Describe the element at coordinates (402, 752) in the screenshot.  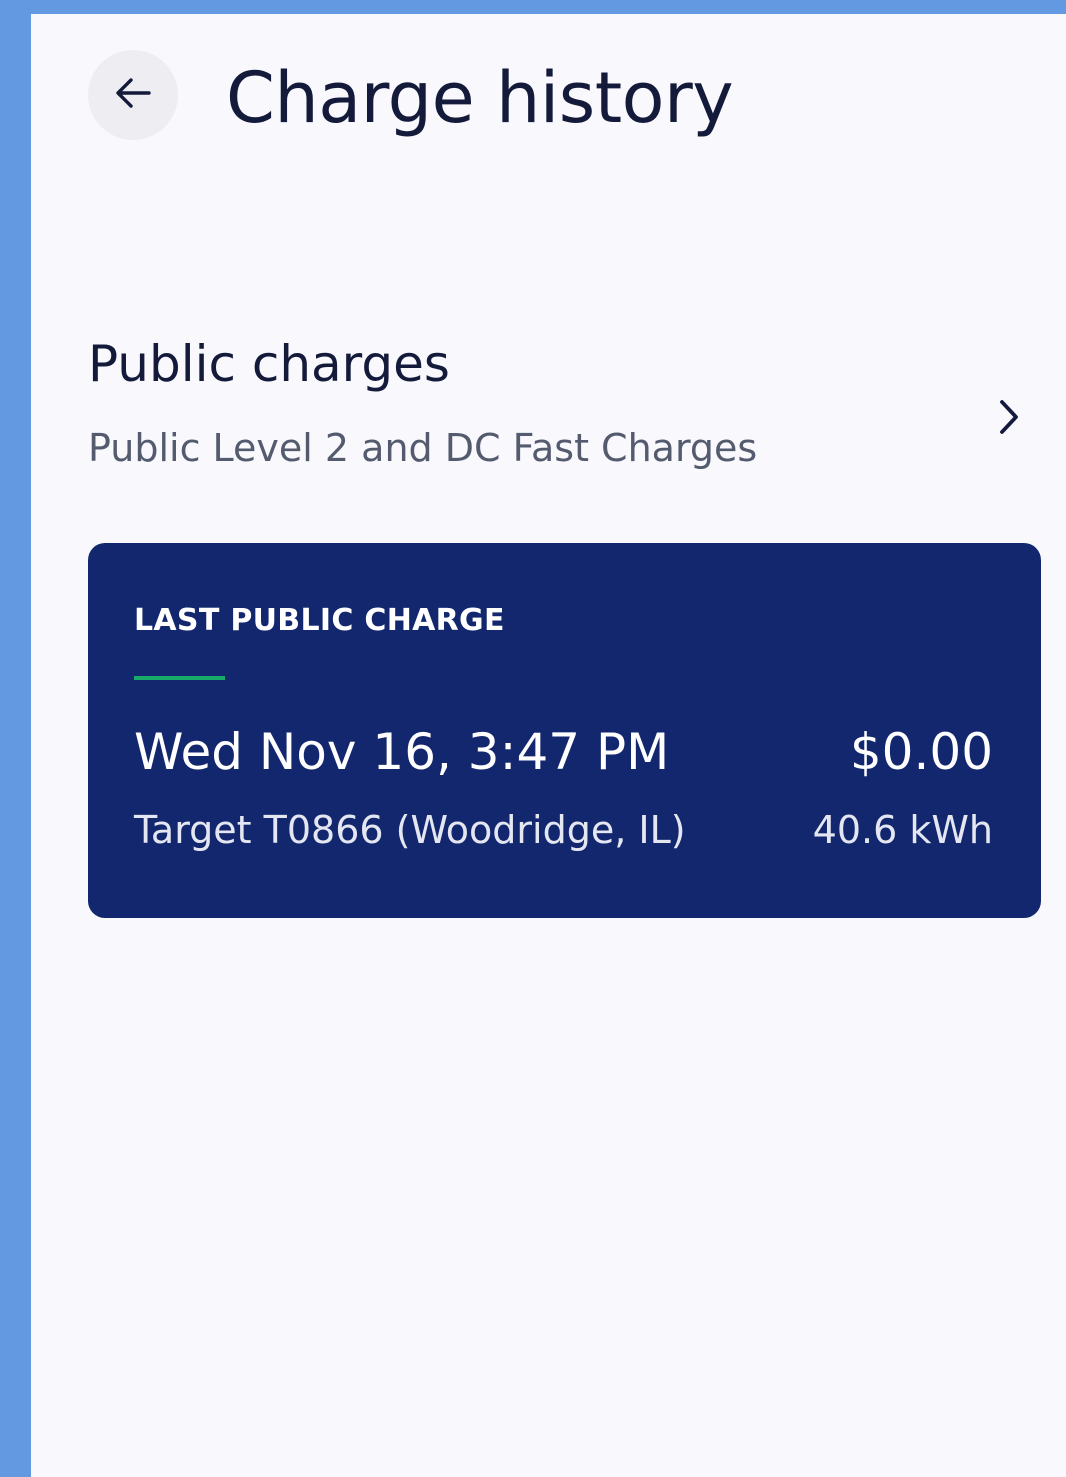
I see `charge-datetime: Wed Nov 16, 3:47 PM` at that location.